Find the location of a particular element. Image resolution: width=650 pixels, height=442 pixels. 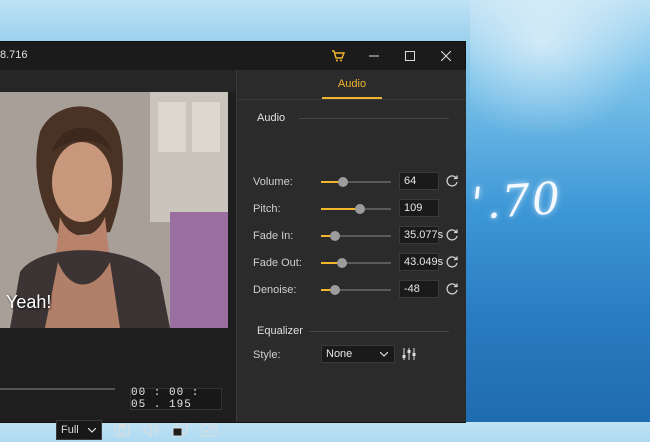

control-value-field: -48 is located at coordinates (419, 289).